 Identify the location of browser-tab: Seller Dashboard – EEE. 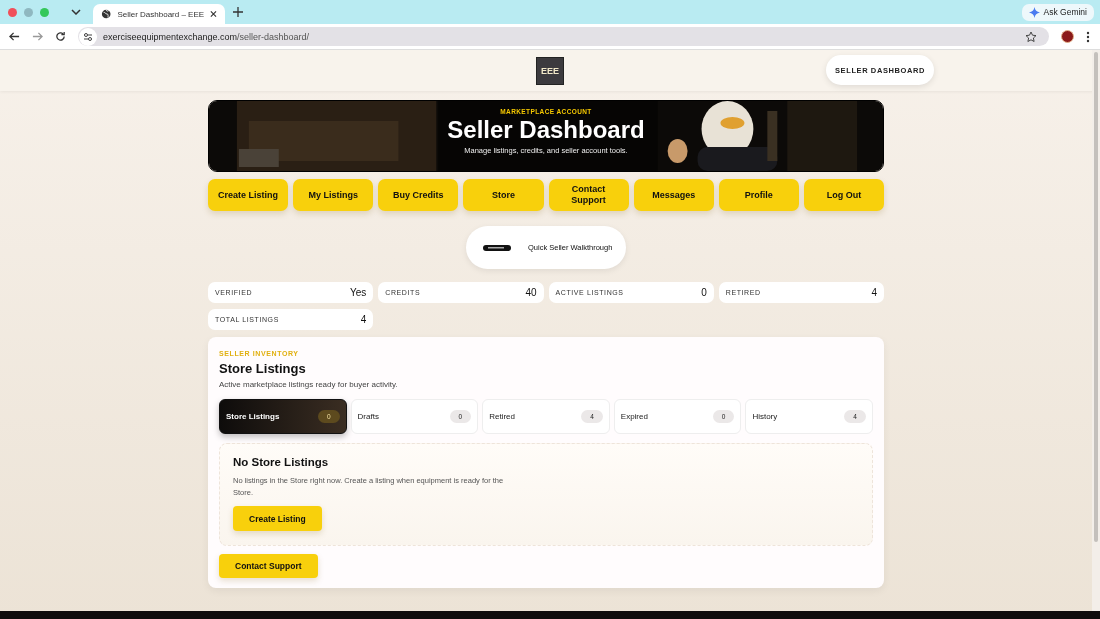
(159, 14).